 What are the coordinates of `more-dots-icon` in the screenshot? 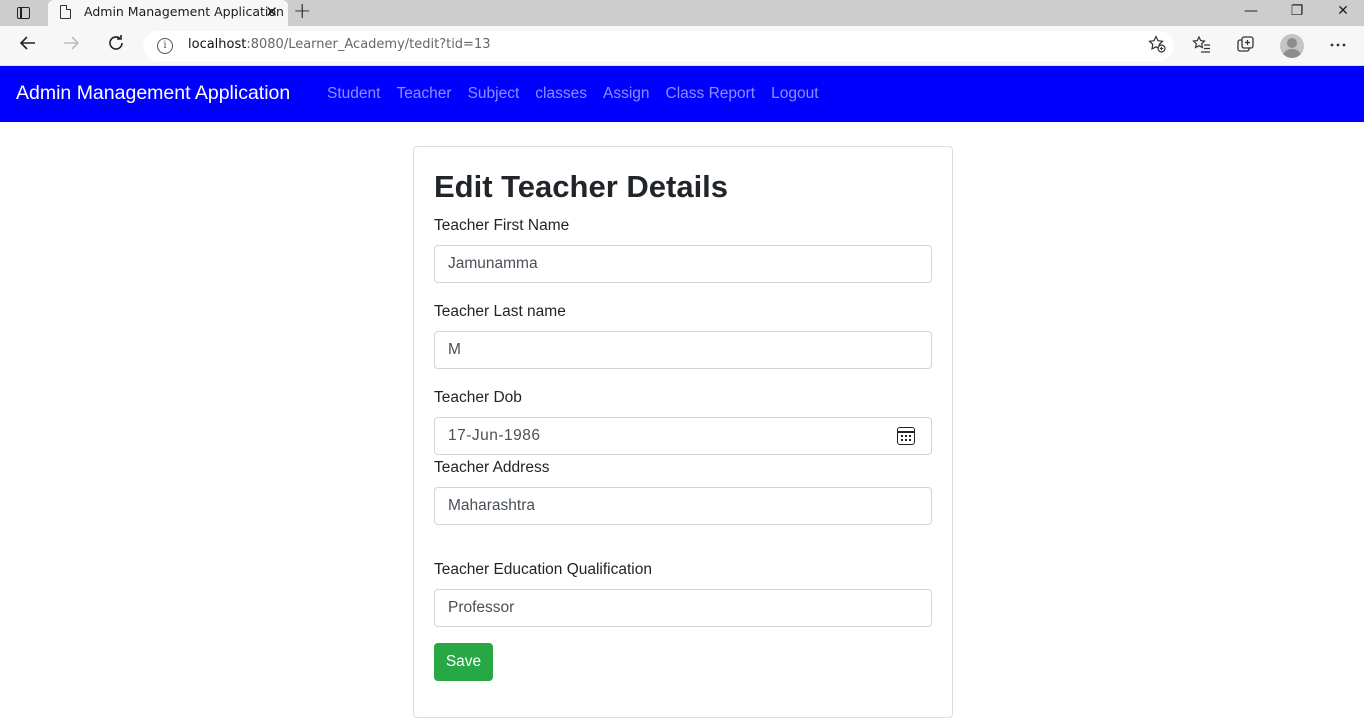 It's located at (1338, 46).